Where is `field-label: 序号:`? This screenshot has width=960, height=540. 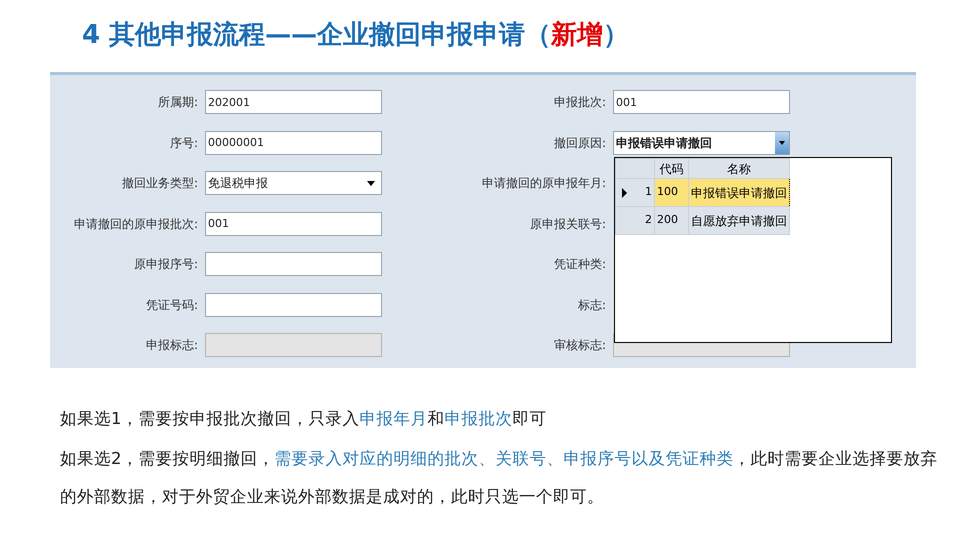
field-label: 序号: is located at coordinates (183, 143).